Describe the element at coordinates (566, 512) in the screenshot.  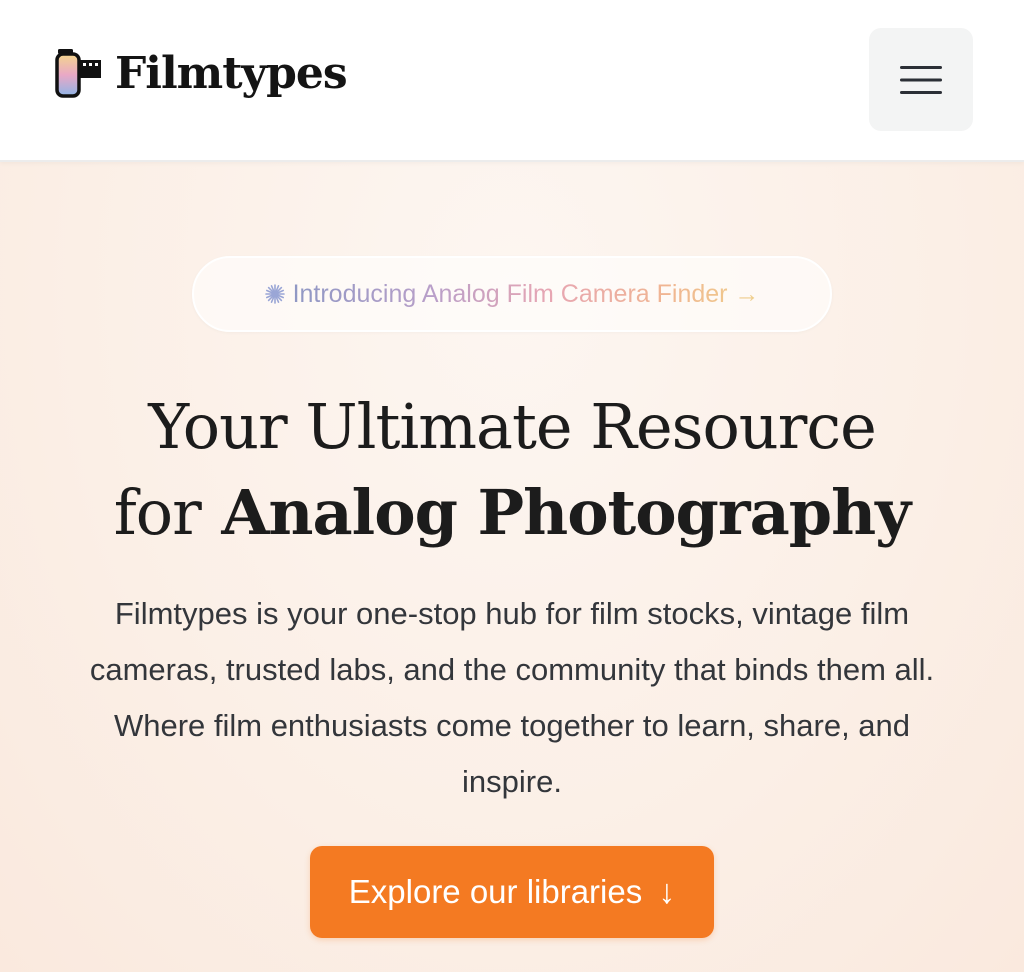
I see `hero-title-emphasis: Analog Photography` at that location.